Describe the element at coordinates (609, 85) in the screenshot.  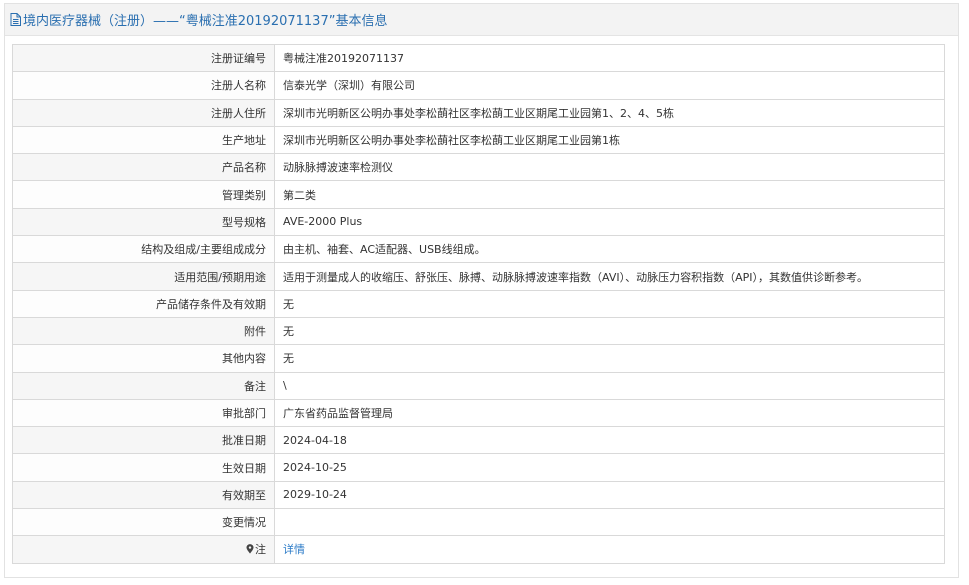
I see `row-value: 信泰光学（深圳）有限公司` at that location.